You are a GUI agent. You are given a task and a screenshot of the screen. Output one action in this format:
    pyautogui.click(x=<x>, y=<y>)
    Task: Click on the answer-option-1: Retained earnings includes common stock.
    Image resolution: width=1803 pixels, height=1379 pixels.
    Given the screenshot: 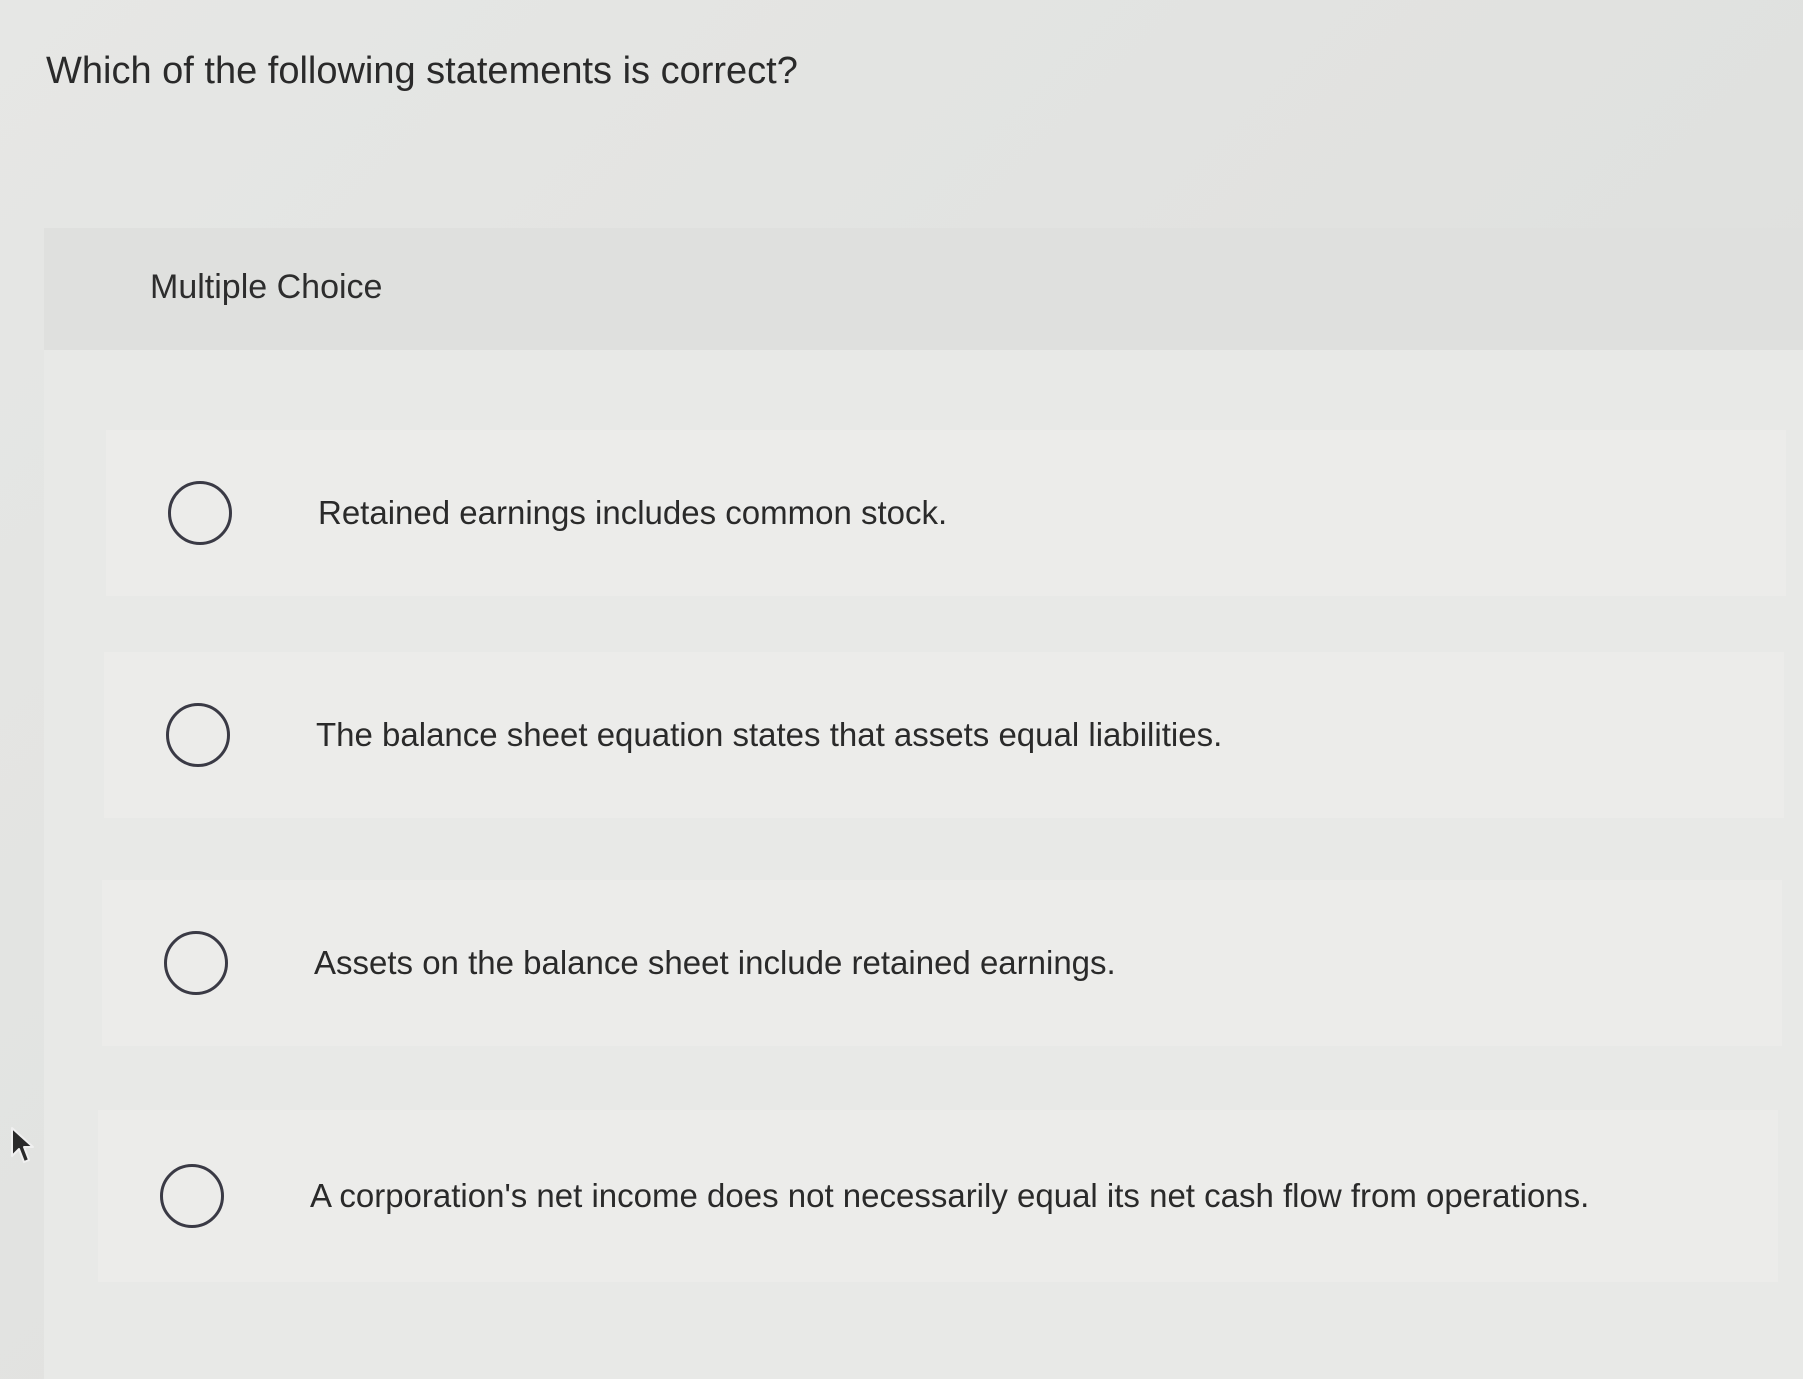 What is the action you would take?
    pyautogui.click(x=946, y=513)
    